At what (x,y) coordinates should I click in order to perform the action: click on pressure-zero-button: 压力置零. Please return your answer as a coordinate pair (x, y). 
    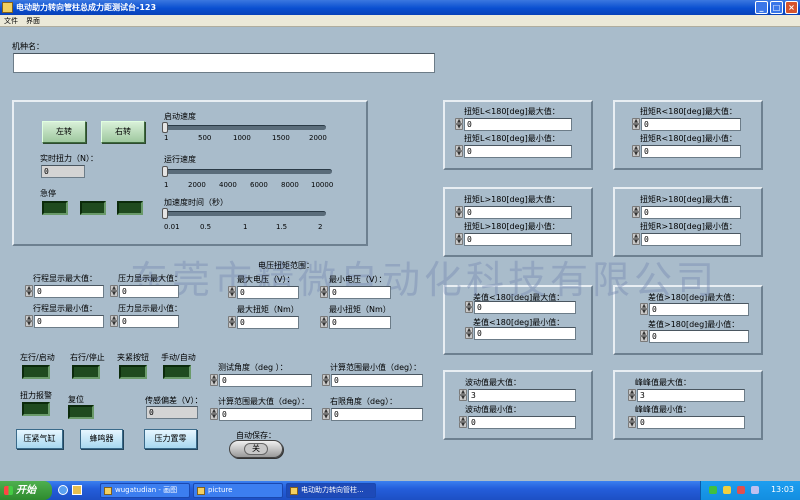
    Looking at the image, I should click on (170, 439).